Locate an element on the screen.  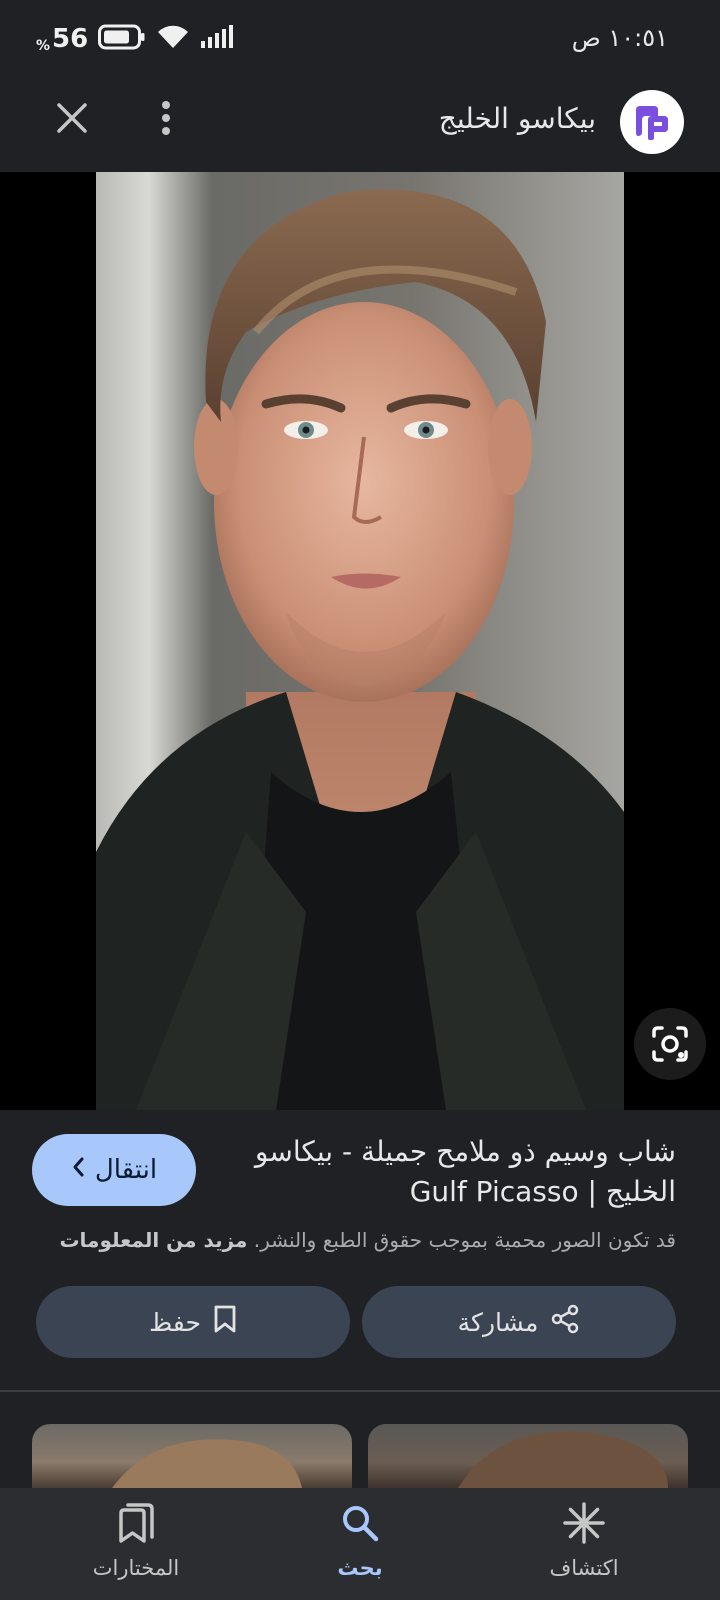
save-button: حفظ is located at coordinates (193, 1322).